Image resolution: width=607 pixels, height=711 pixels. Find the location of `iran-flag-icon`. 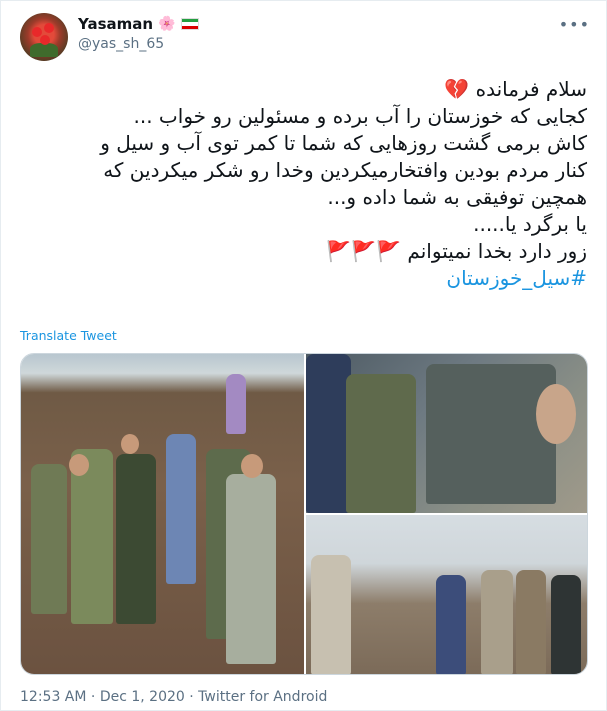

iran-flag-icon is located at coordinates (189, 24).